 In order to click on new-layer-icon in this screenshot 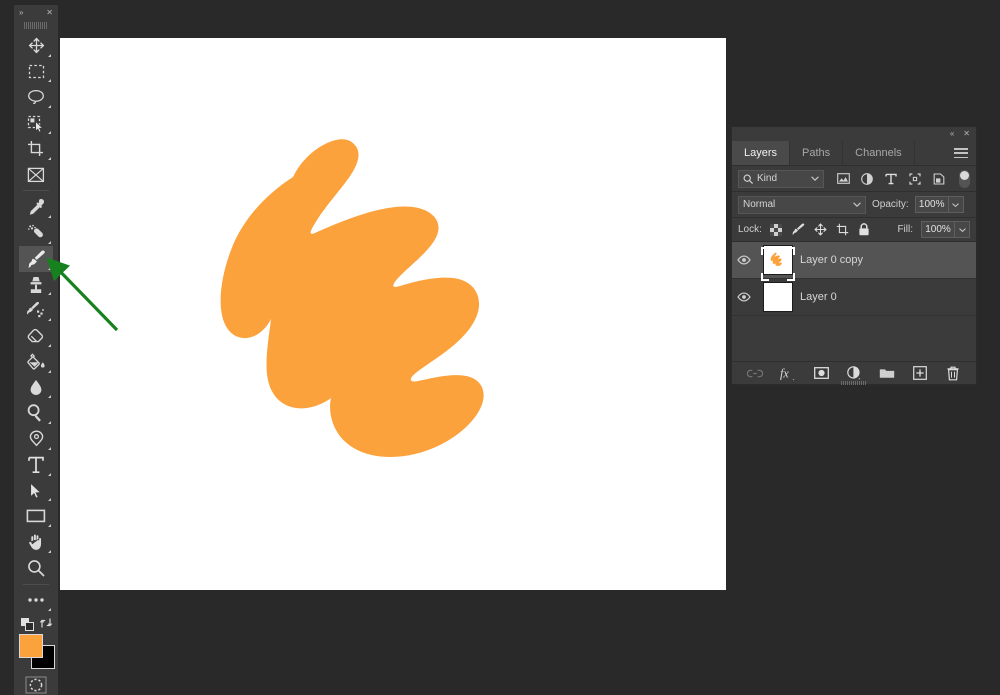, I will do `click(920, 373)`.